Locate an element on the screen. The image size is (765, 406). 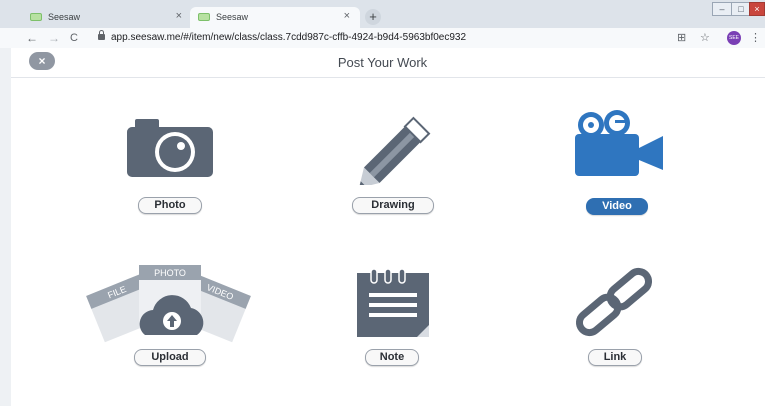
forward-icon: → is located at coordinates (54, 38).